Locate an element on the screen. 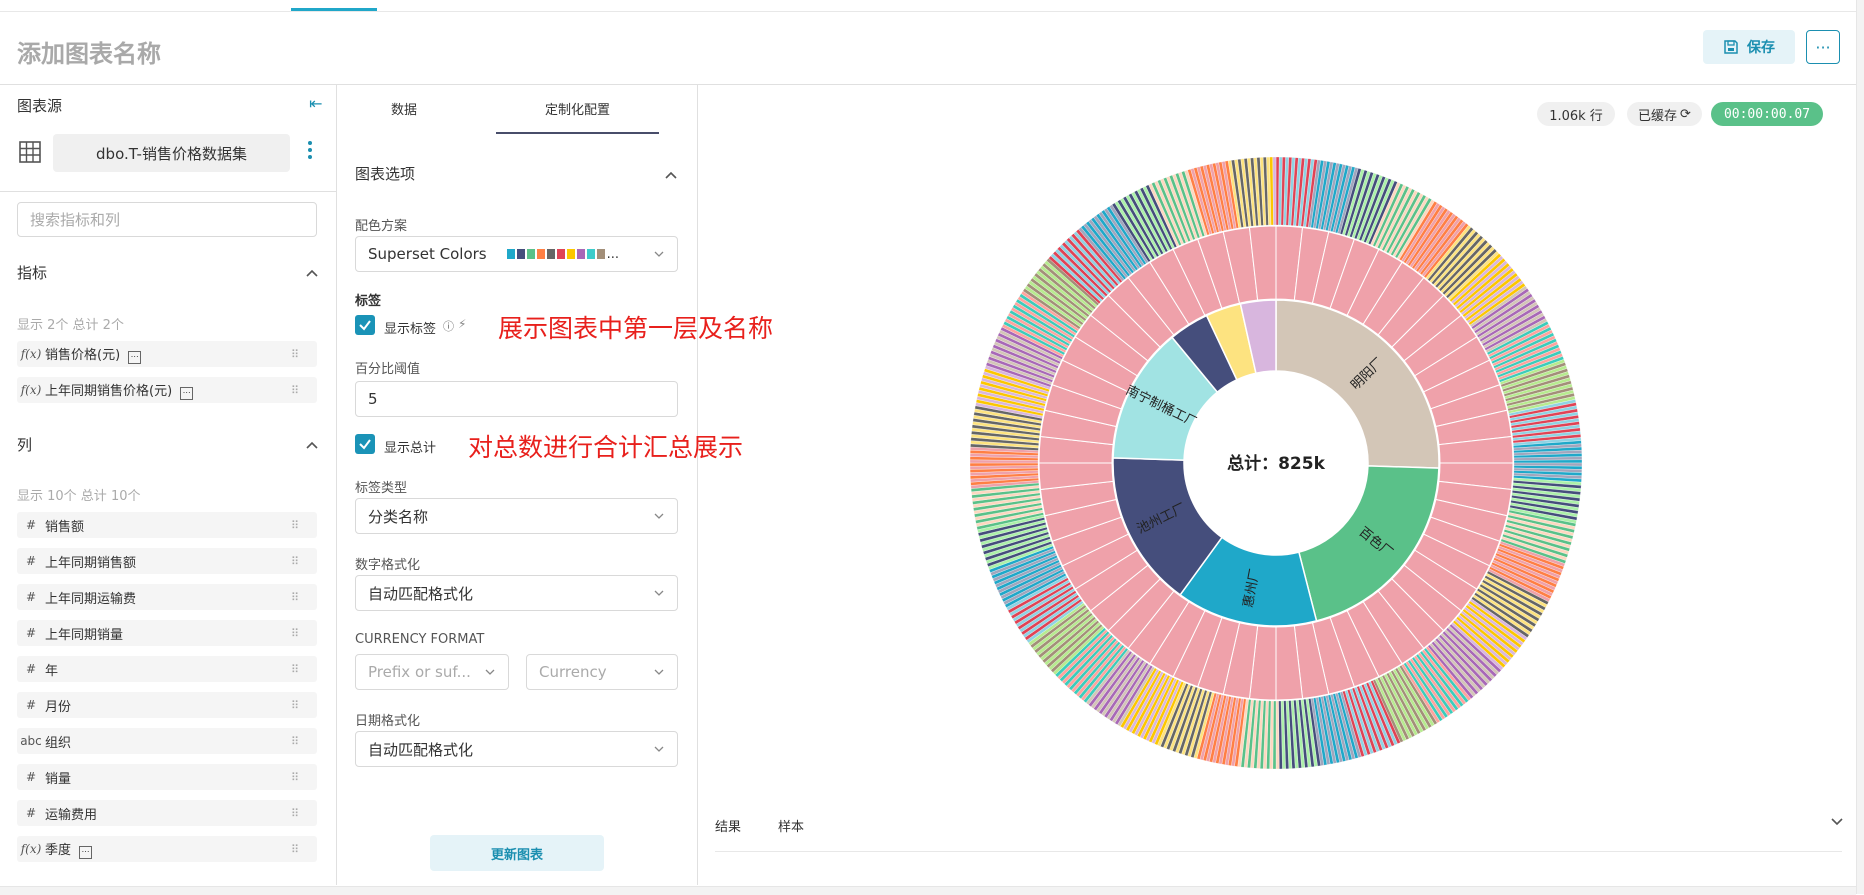 The image size is (1864, 895). date-format-select: 自动匹配格式化 is located at coordinates (516, 749).